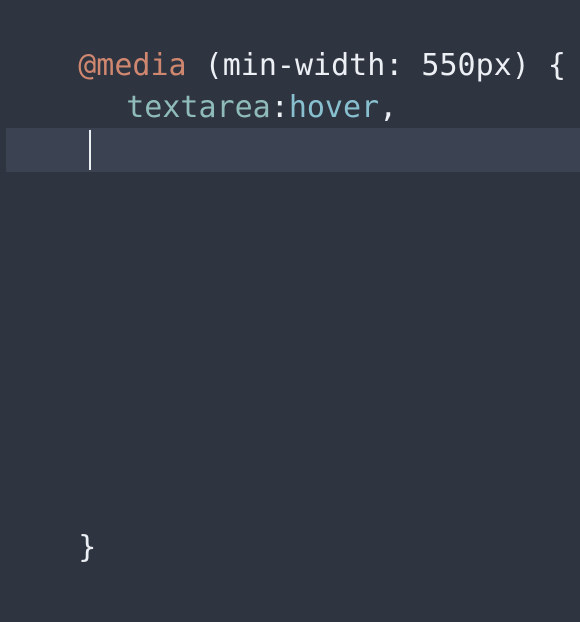  What do you see at coordinates (293, 126) in the screenshot?
I see `code-line-3: select:hover {` at bounding box center [293, 126].